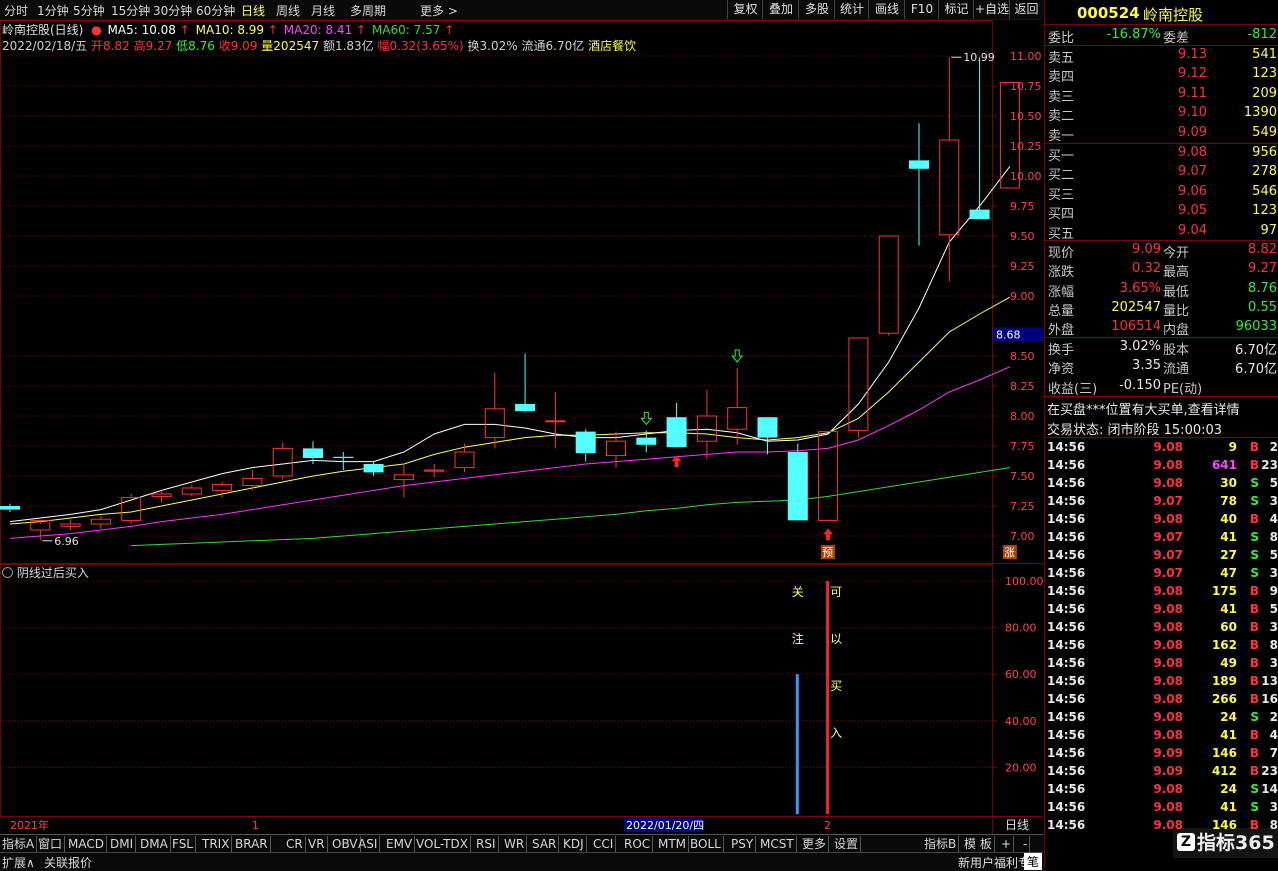  I want to click on tick-row: 14:56 9.08 175 B 9, so click(1161, 592).